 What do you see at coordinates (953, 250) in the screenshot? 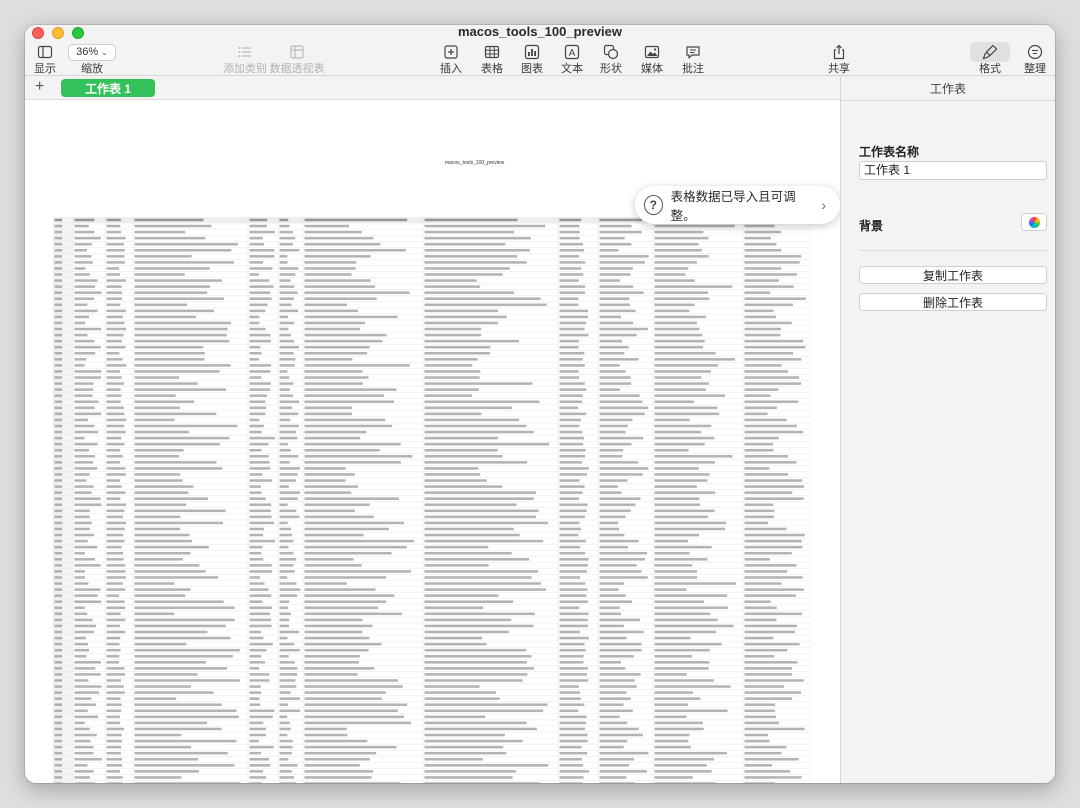
I see `inspector-divider` at bounding box center [953, 250].